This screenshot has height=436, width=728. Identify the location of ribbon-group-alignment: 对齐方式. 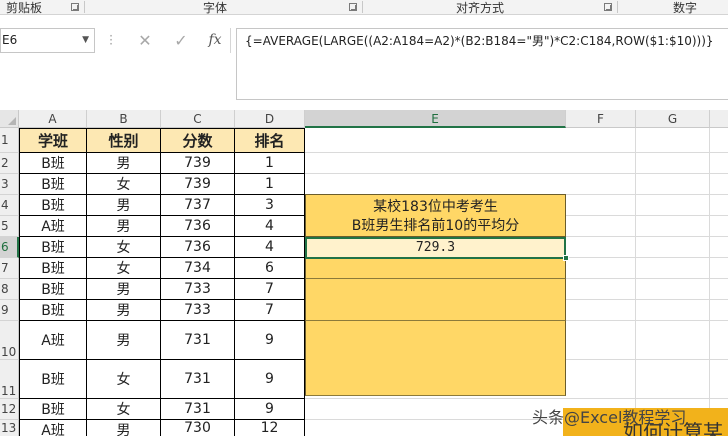
(480, 8).